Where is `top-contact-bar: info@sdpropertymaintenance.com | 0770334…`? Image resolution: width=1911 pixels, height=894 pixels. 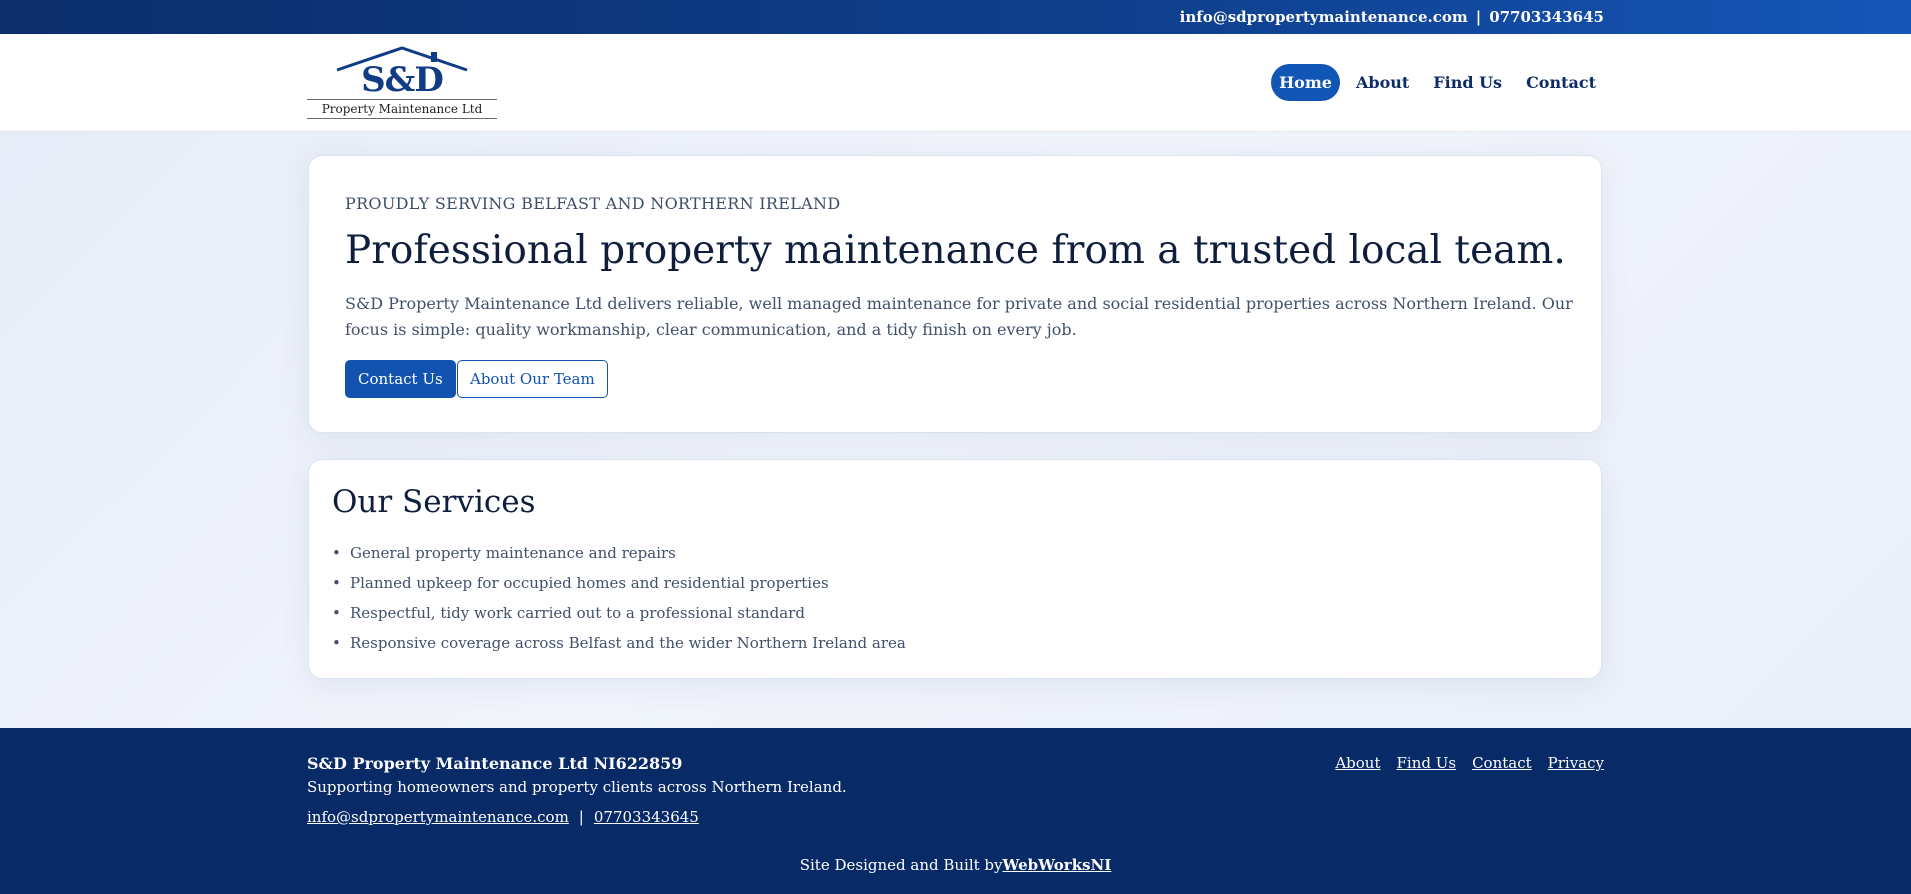 top-contact-bar: info@sdpropertymaintenance.com | 0770334… is located at coordinates (955, 17).